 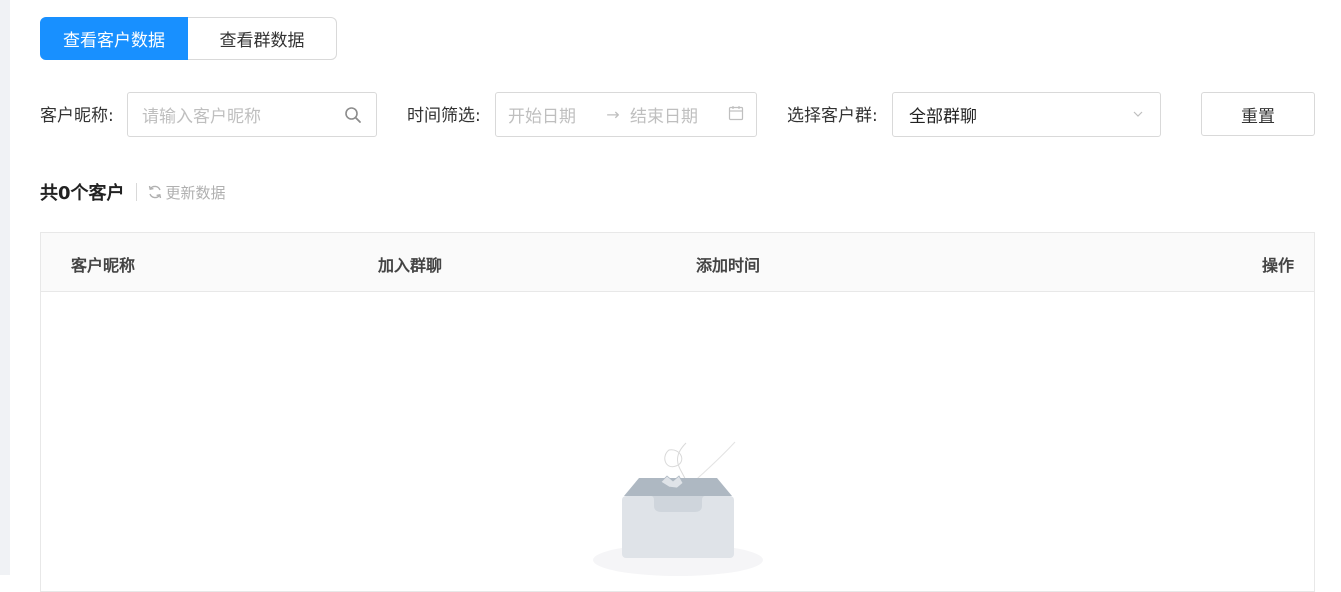 I want to click on summary-bar: 共0个客户 更新数据, so click(x=133, y=192).